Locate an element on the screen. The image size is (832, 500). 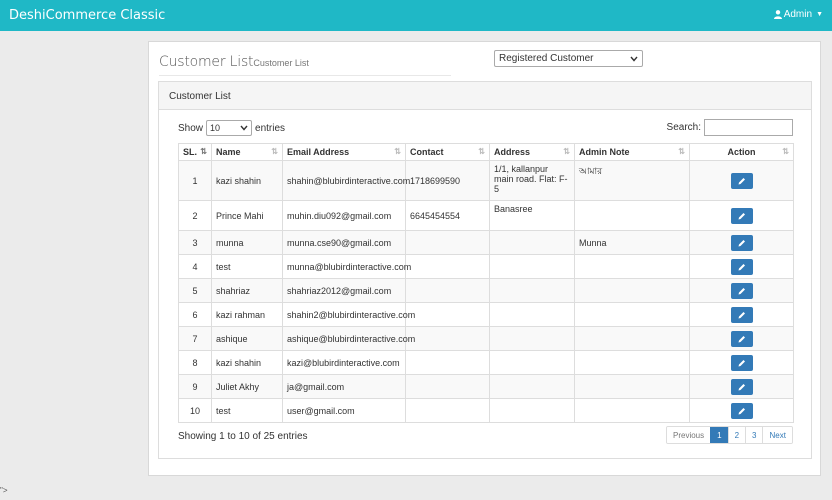
cell-admin-note: আমার is located at coordinates (632, 180).